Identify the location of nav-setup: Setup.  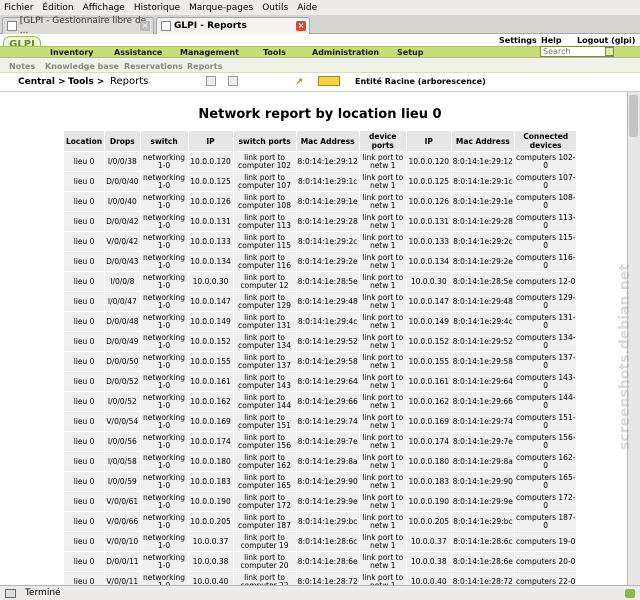
(410, 52).